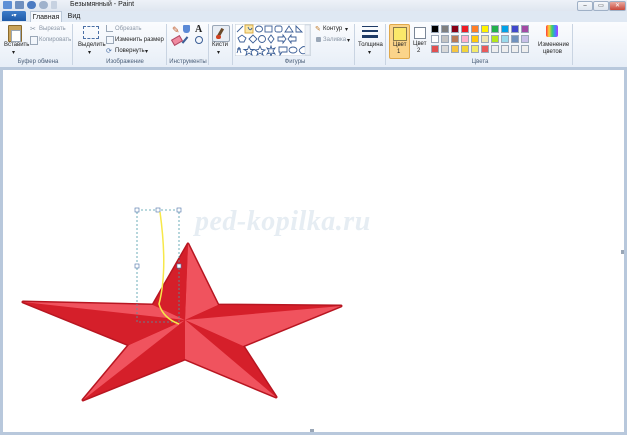 Image resolution: width=627 pixels, height=435 pixels. What do you see at coordinates (348, 40) in the screenshot?
I see `fill-dropdown-icon: ▾` at bounding box center [348, 40].